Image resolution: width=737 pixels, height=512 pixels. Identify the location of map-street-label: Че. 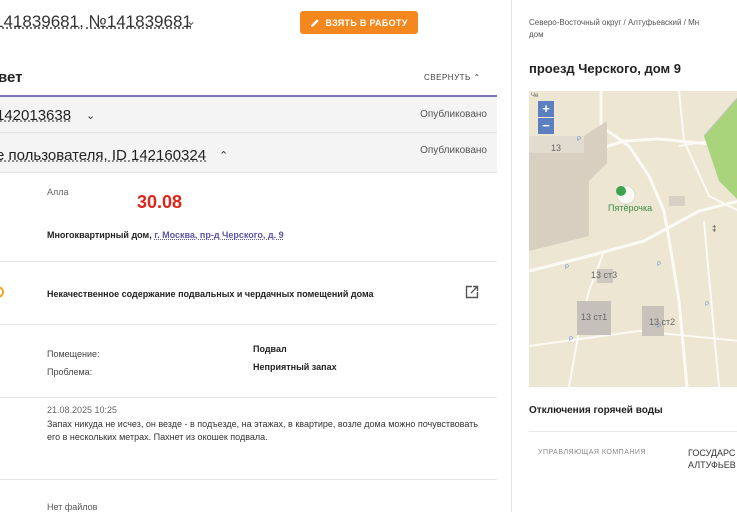
(535, 96).